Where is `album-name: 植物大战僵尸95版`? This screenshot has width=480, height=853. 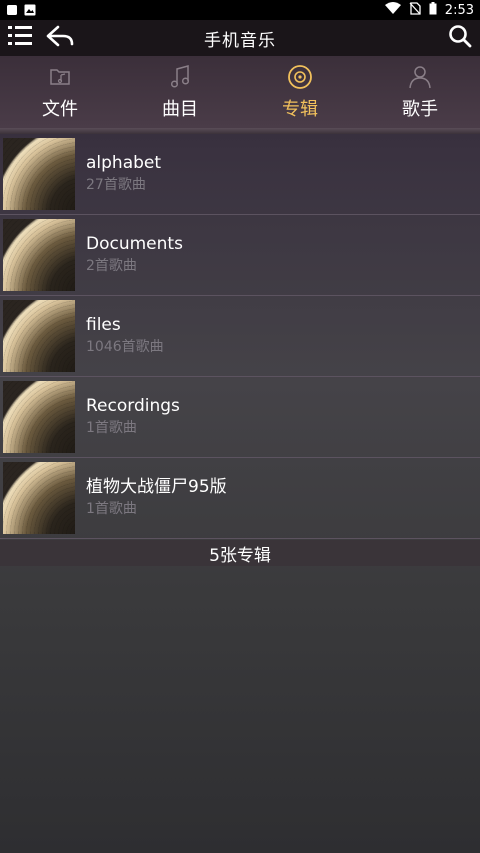 album-name: 植物大战僵尸95版 is located at coordinates (156, 487).